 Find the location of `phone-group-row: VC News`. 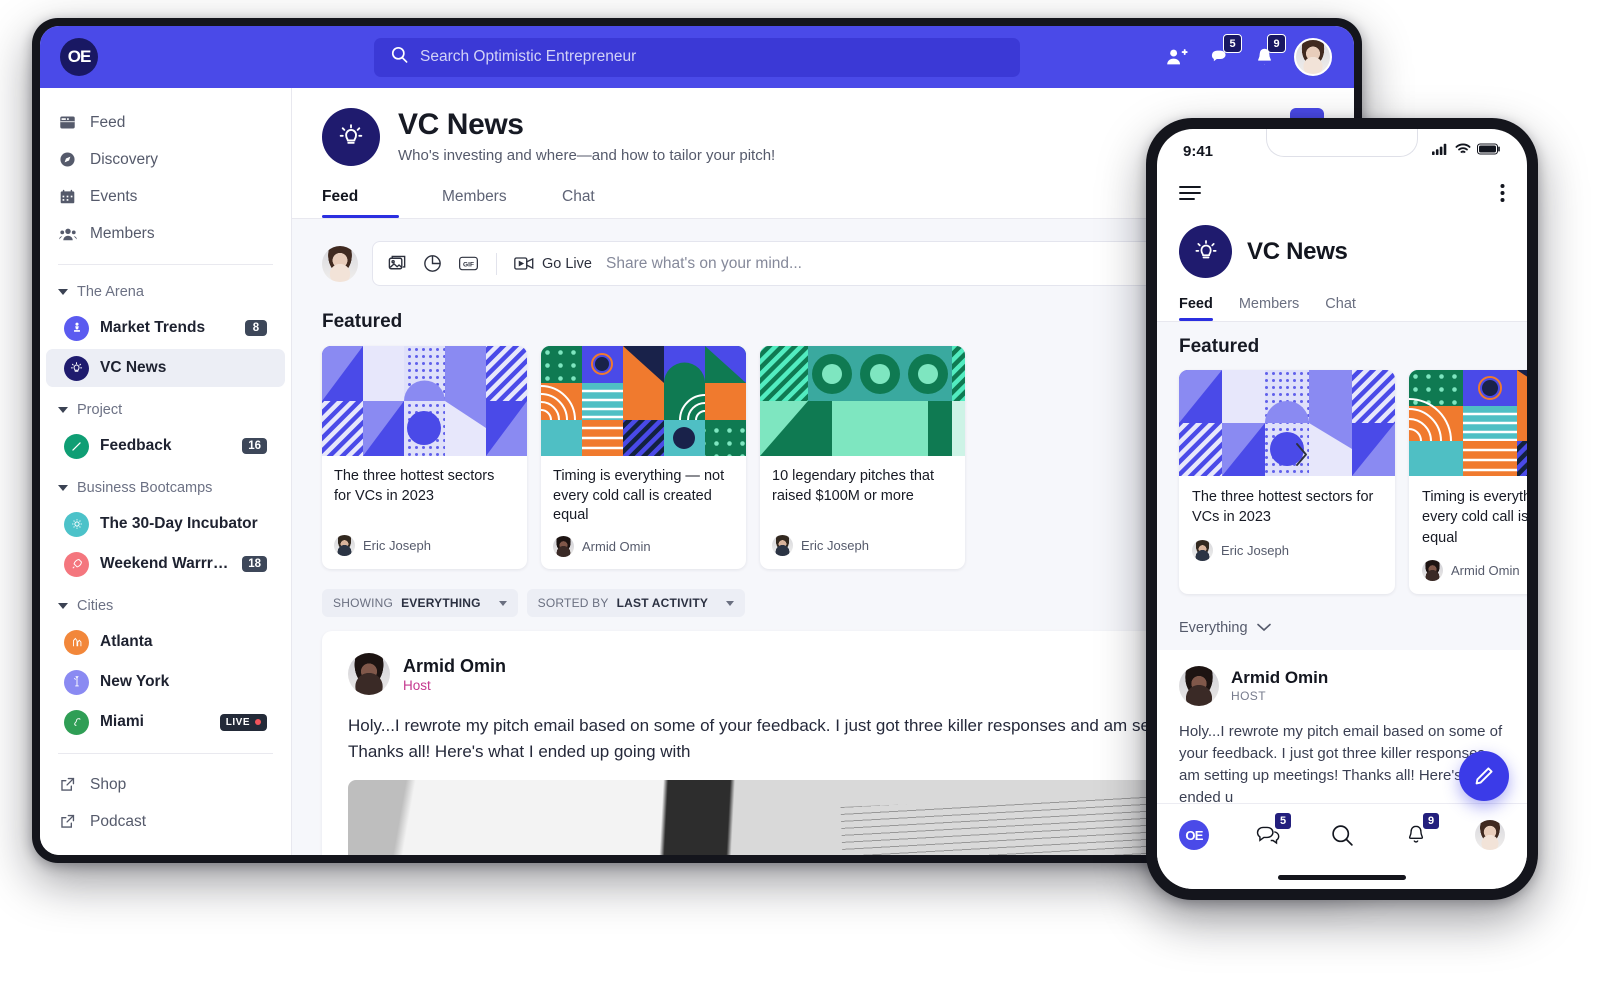

phone-group-row: VC News is located at coordinates (1342, 251).